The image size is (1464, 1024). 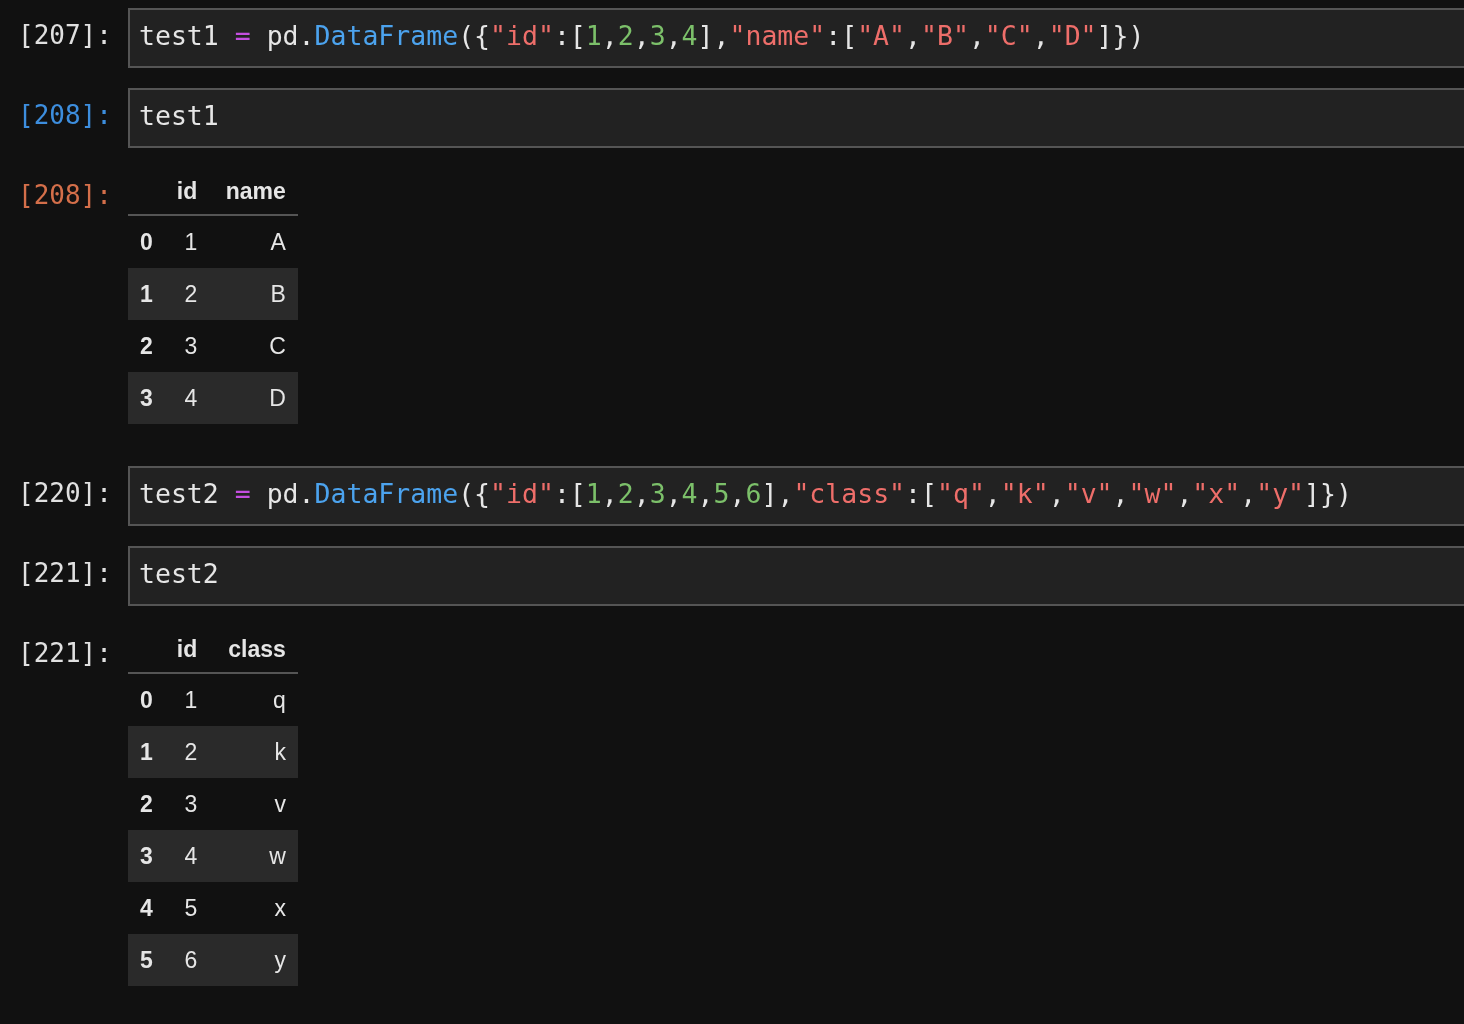 What do you see at coordinates (253, 241) in the screenshot?
I see `table-cell: A` at bounding box center [253, 241].